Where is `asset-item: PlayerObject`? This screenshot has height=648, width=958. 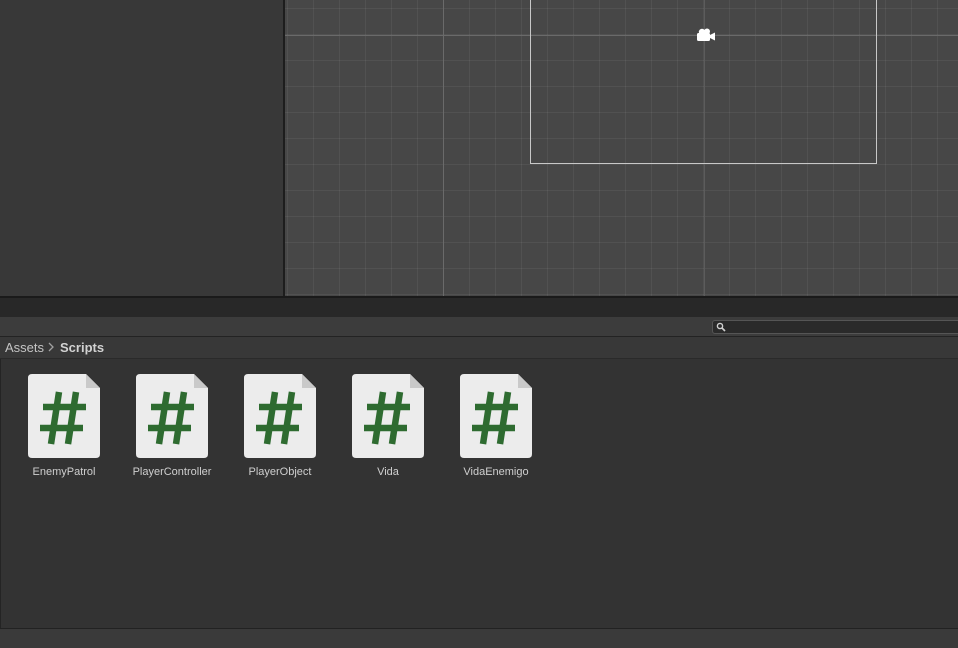 asset-item: PlayerObject is located at coordinates (280, 429).